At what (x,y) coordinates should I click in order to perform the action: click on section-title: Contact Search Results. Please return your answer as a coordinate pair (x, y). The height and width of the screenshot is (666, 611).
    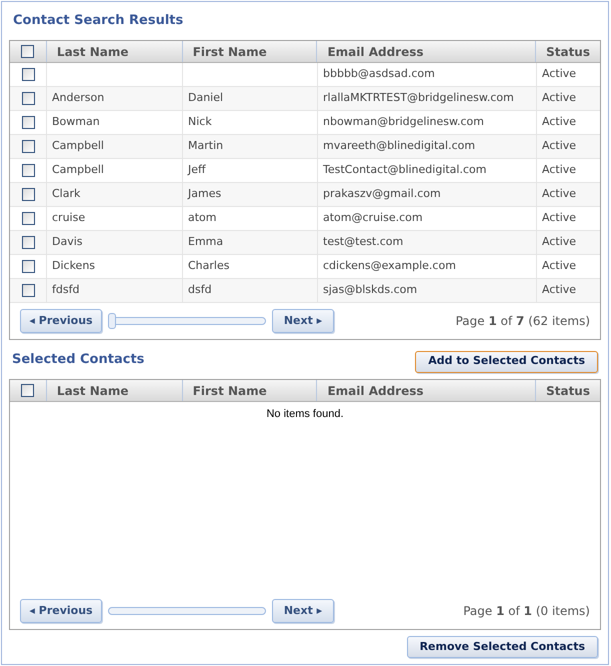
    Looking at the image, I should click on (98, 21).